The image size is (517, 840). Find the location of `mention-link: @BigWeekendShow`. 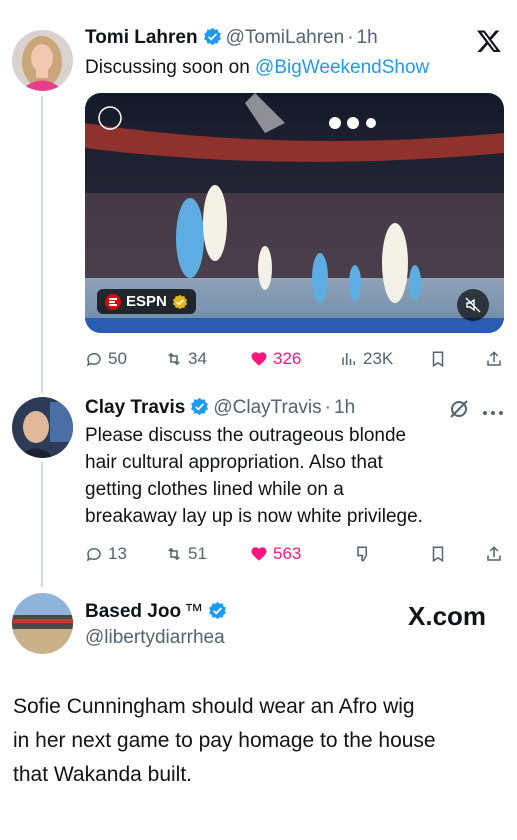

mention-link: @BigWeekendShow is located at coordinates (342, 67).